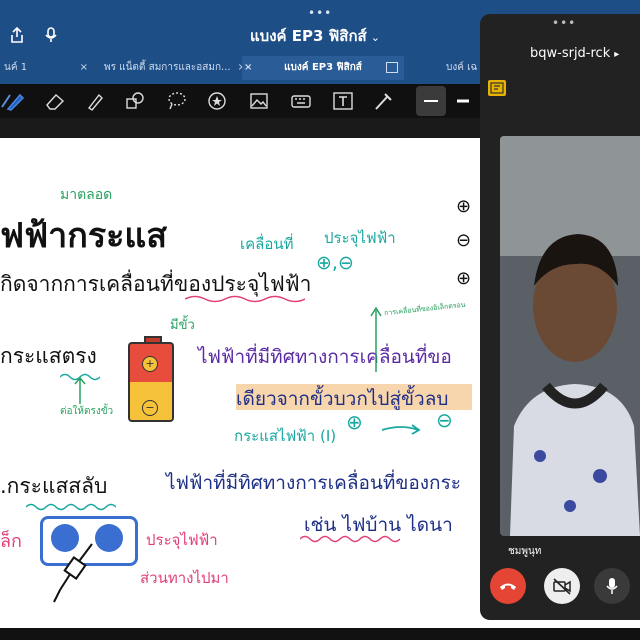 The height and width of the screenshot is (640, 640). Describe the element at coordinates (87, 411) in the screenshot. I see `note-connect-poles: ต่อให้ตรงขั้ว` at that location.